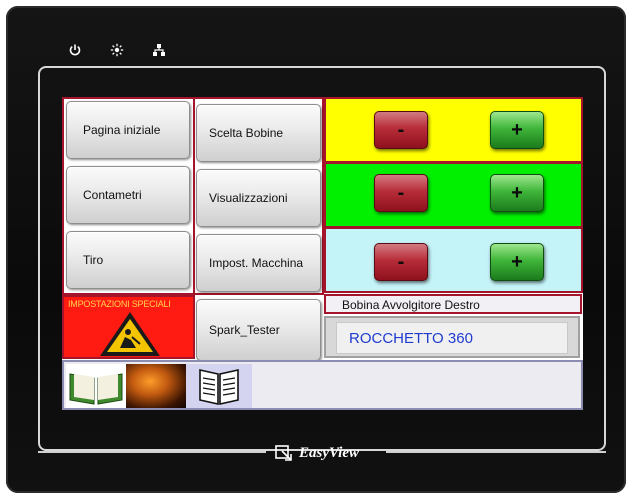 This screenshot has width=632, height=501. I want to click on bobina-label: Bobina Avvolgitore Destro, so click(453, 304).